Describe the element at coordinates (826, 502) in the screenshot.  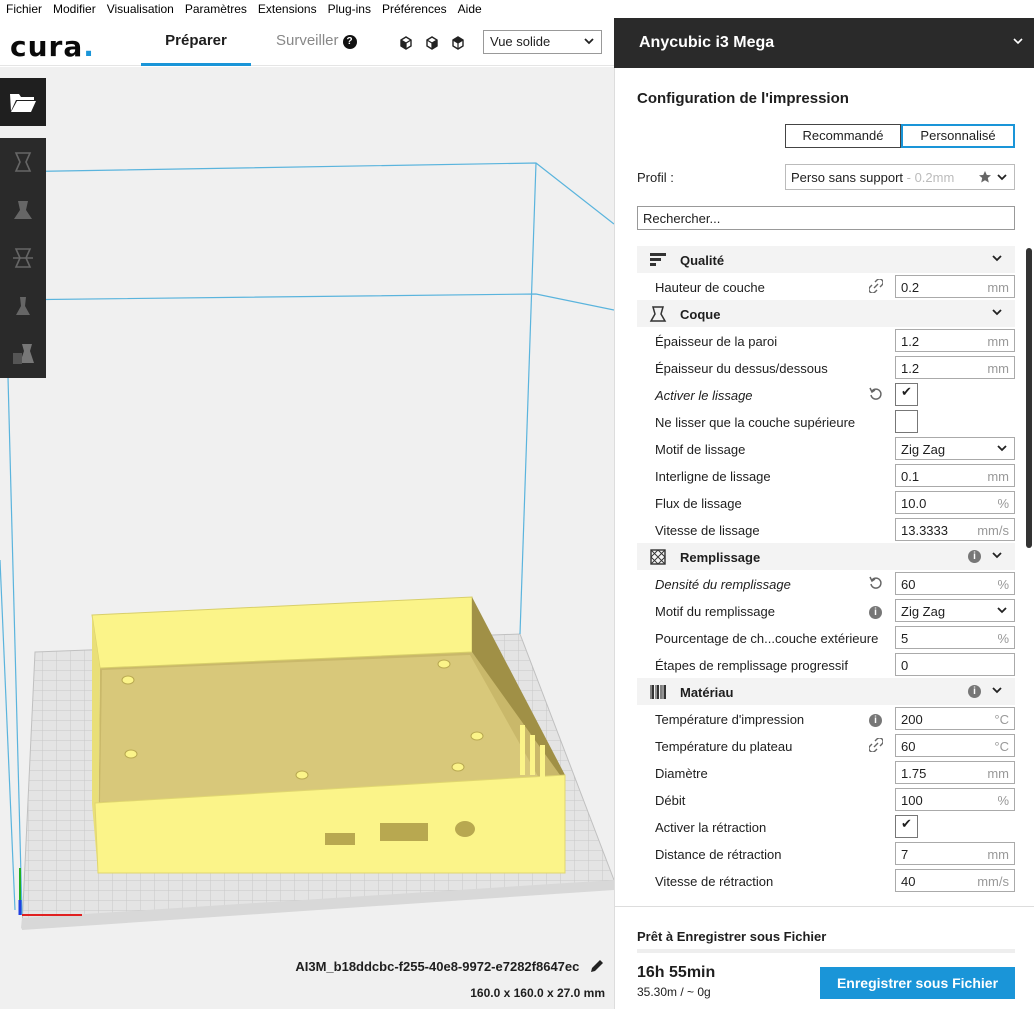
I see `setting-ironing-flow: Flux de lissage 10.0%` at that location.